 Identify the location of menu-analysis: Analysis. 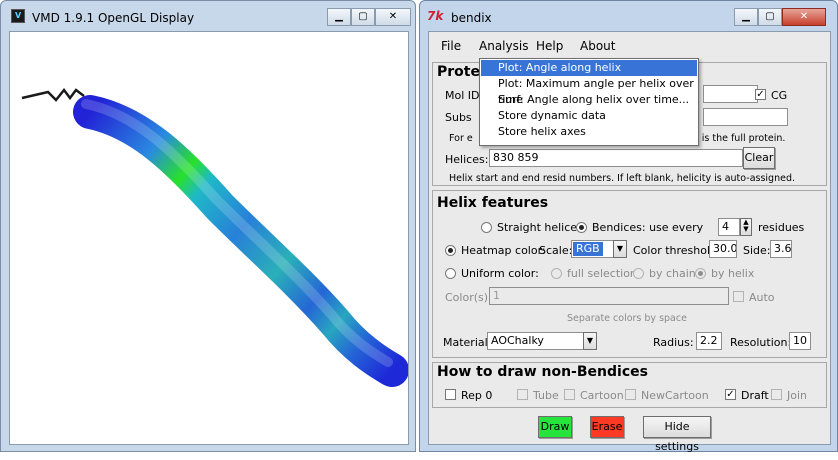
(503, 46).